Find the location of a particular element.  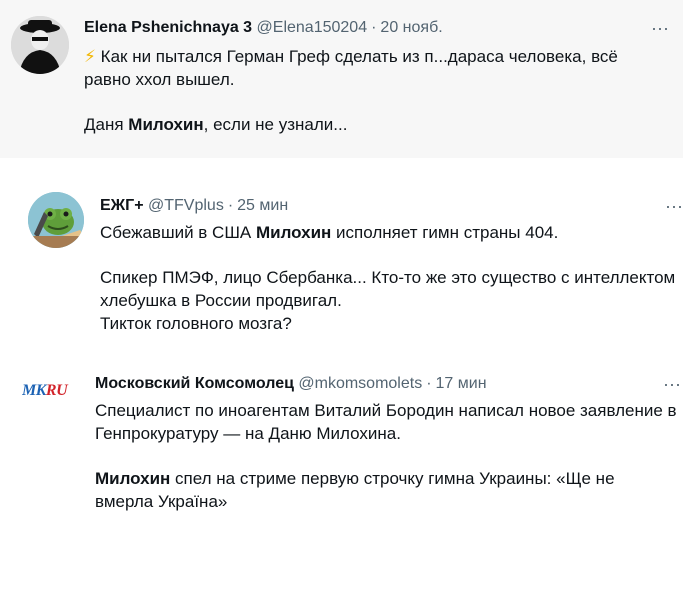

mk-logo-icon: MKRU is located at coordinates (45, 390).